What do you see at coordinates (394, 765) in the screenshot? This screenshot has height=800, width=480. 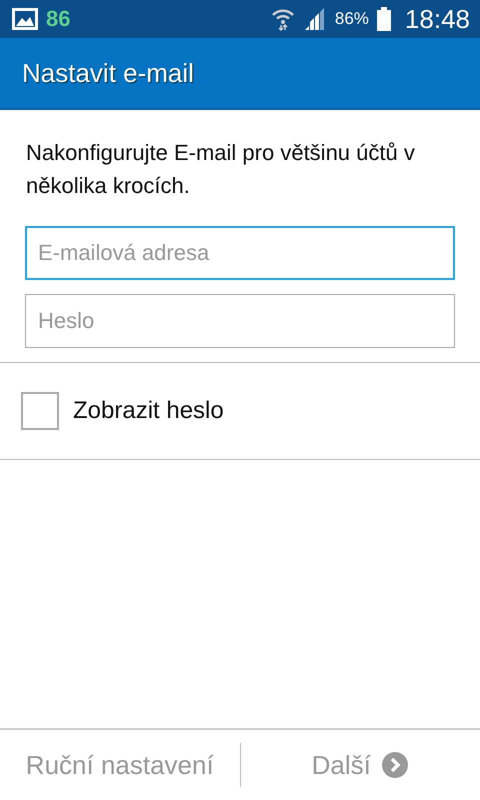 I see `chevron-right-icon` at bounding box center [394, 765].